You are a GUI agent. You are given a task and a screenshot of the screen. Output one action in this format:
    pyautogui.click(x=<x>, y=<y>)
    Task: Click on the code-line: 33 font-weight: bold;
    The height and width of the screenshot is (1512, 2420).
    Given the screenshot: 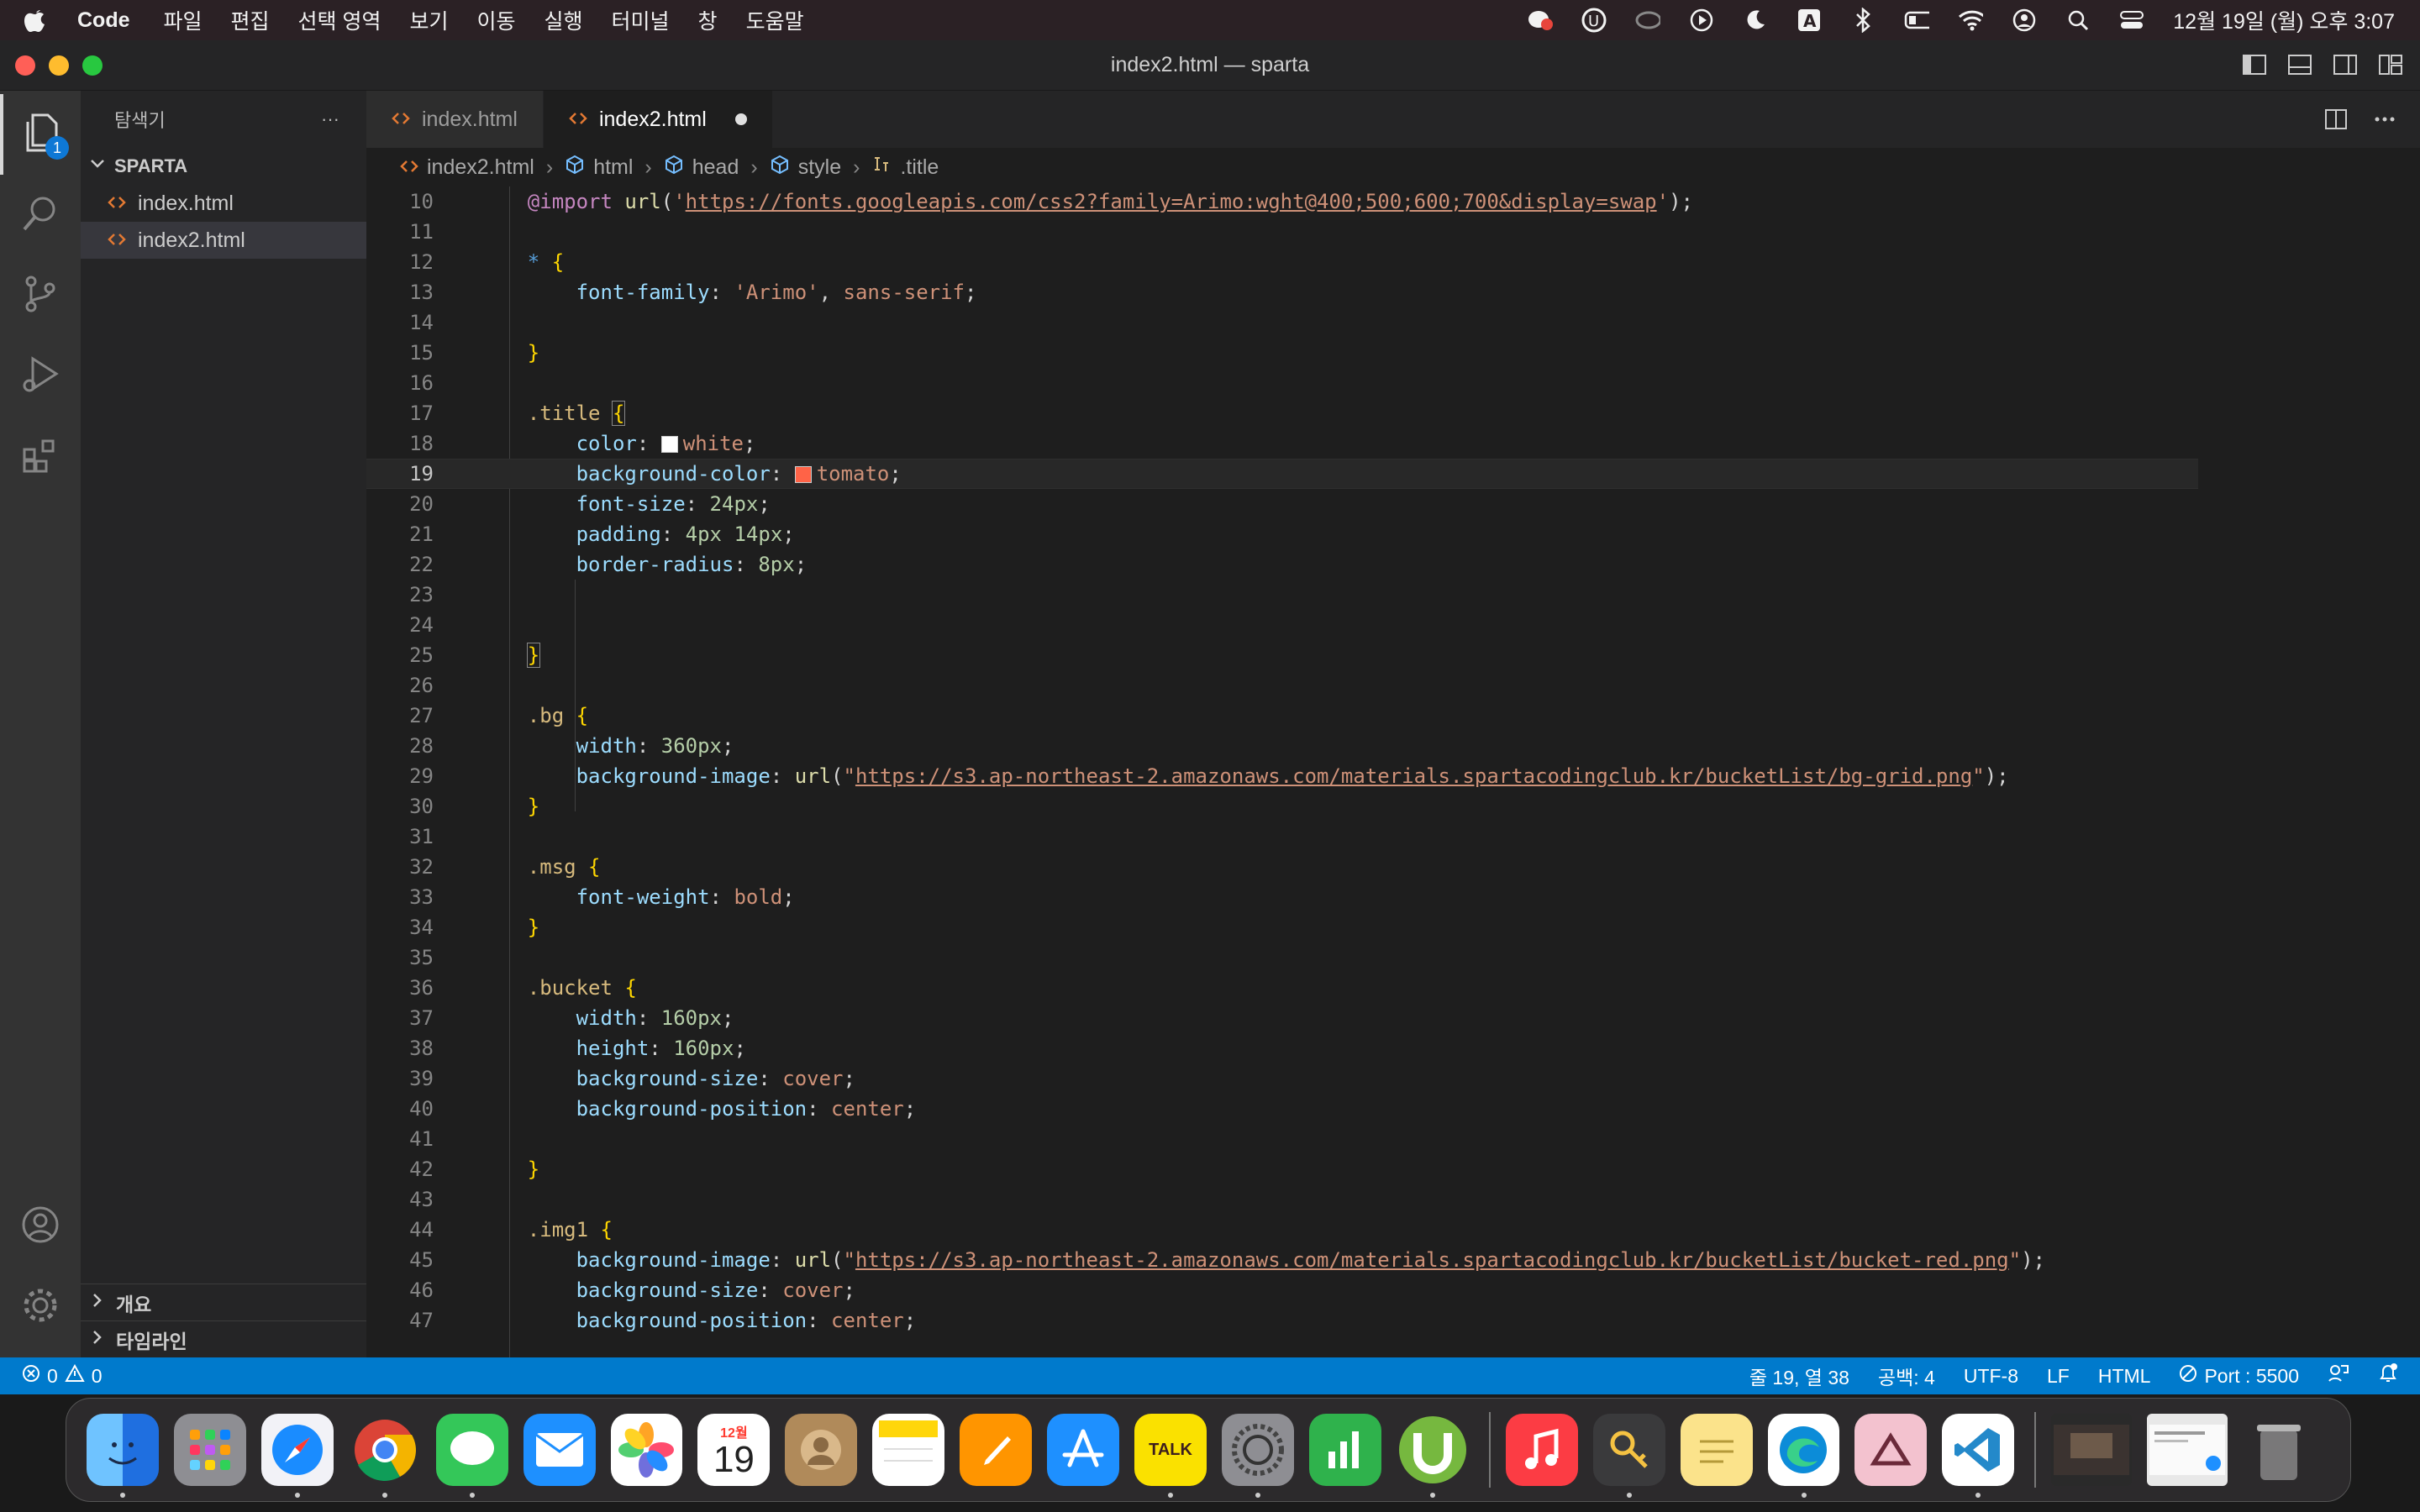 What is the action you would take?
    pyautogui.click(x=1282, y=897)
    